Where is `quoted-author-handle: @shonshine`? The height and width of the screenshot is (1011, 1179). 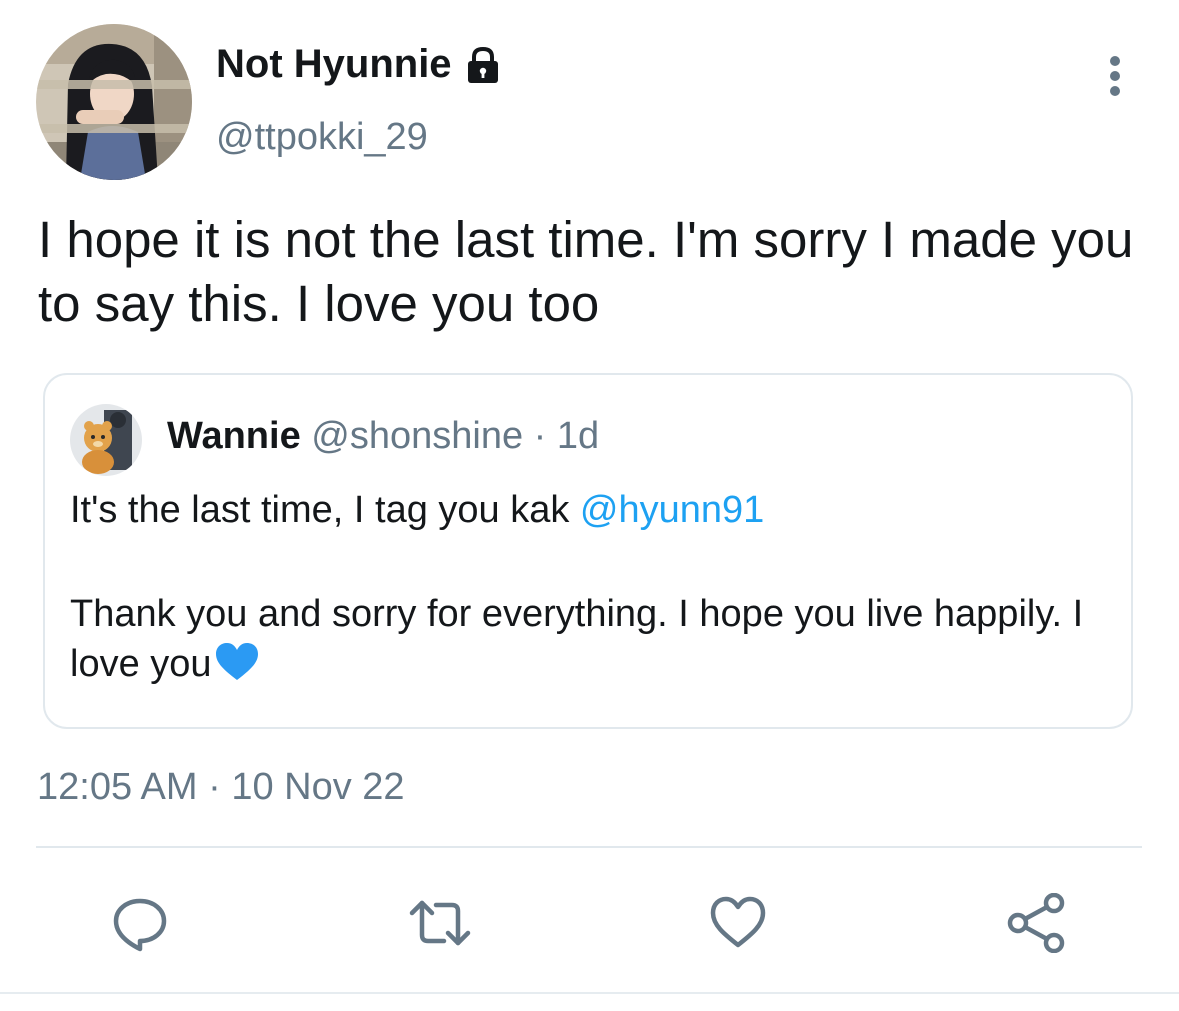 quoted-author-handle: @shonshine is located at coordinates (417, 436).